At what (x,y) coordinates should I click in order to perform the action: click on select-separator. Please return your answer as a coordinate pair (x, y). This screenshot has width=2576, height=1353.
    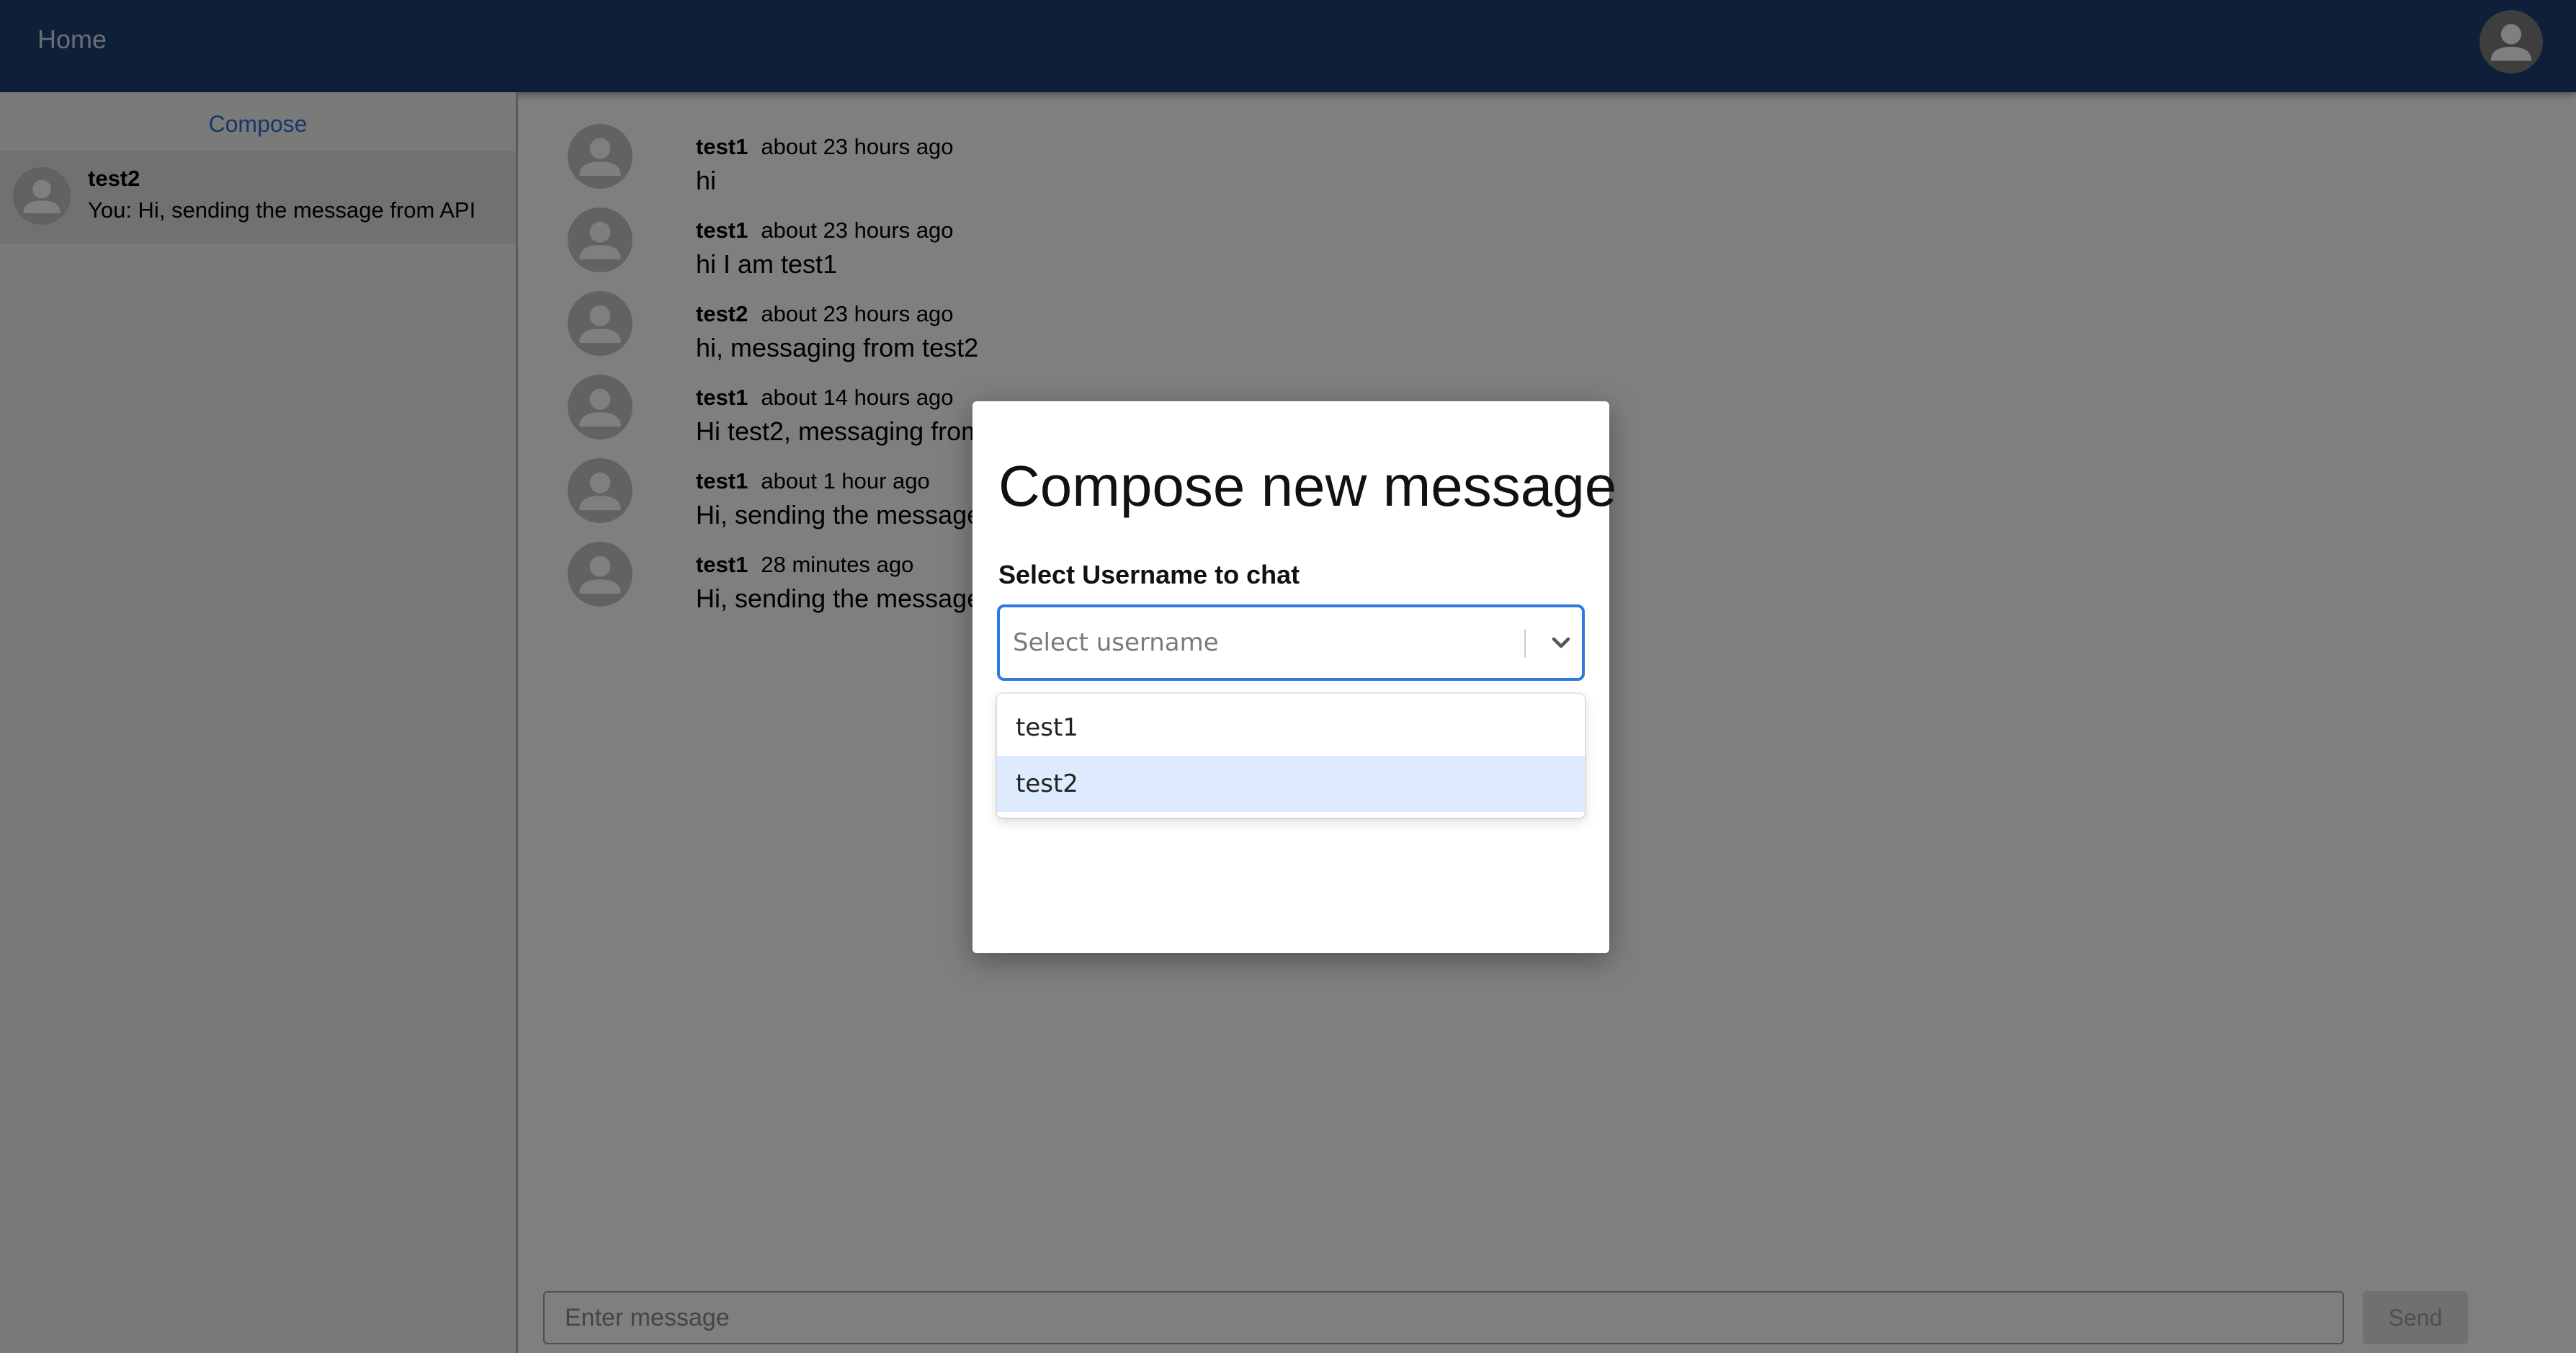
    Looking at the image, I should click on (1525, 643).